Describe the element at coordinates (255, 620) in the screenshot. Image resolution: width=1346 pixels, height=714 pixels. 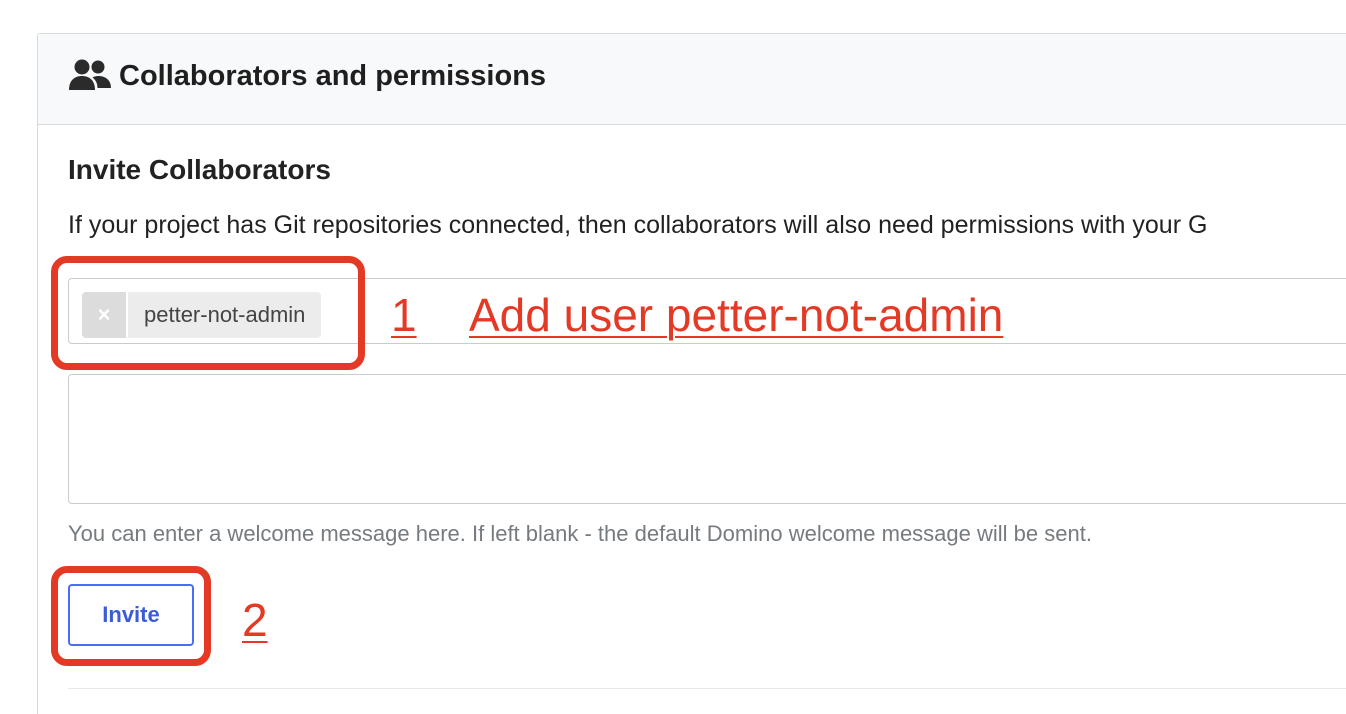
I see `annotation-step-2-number: 2` at that location.